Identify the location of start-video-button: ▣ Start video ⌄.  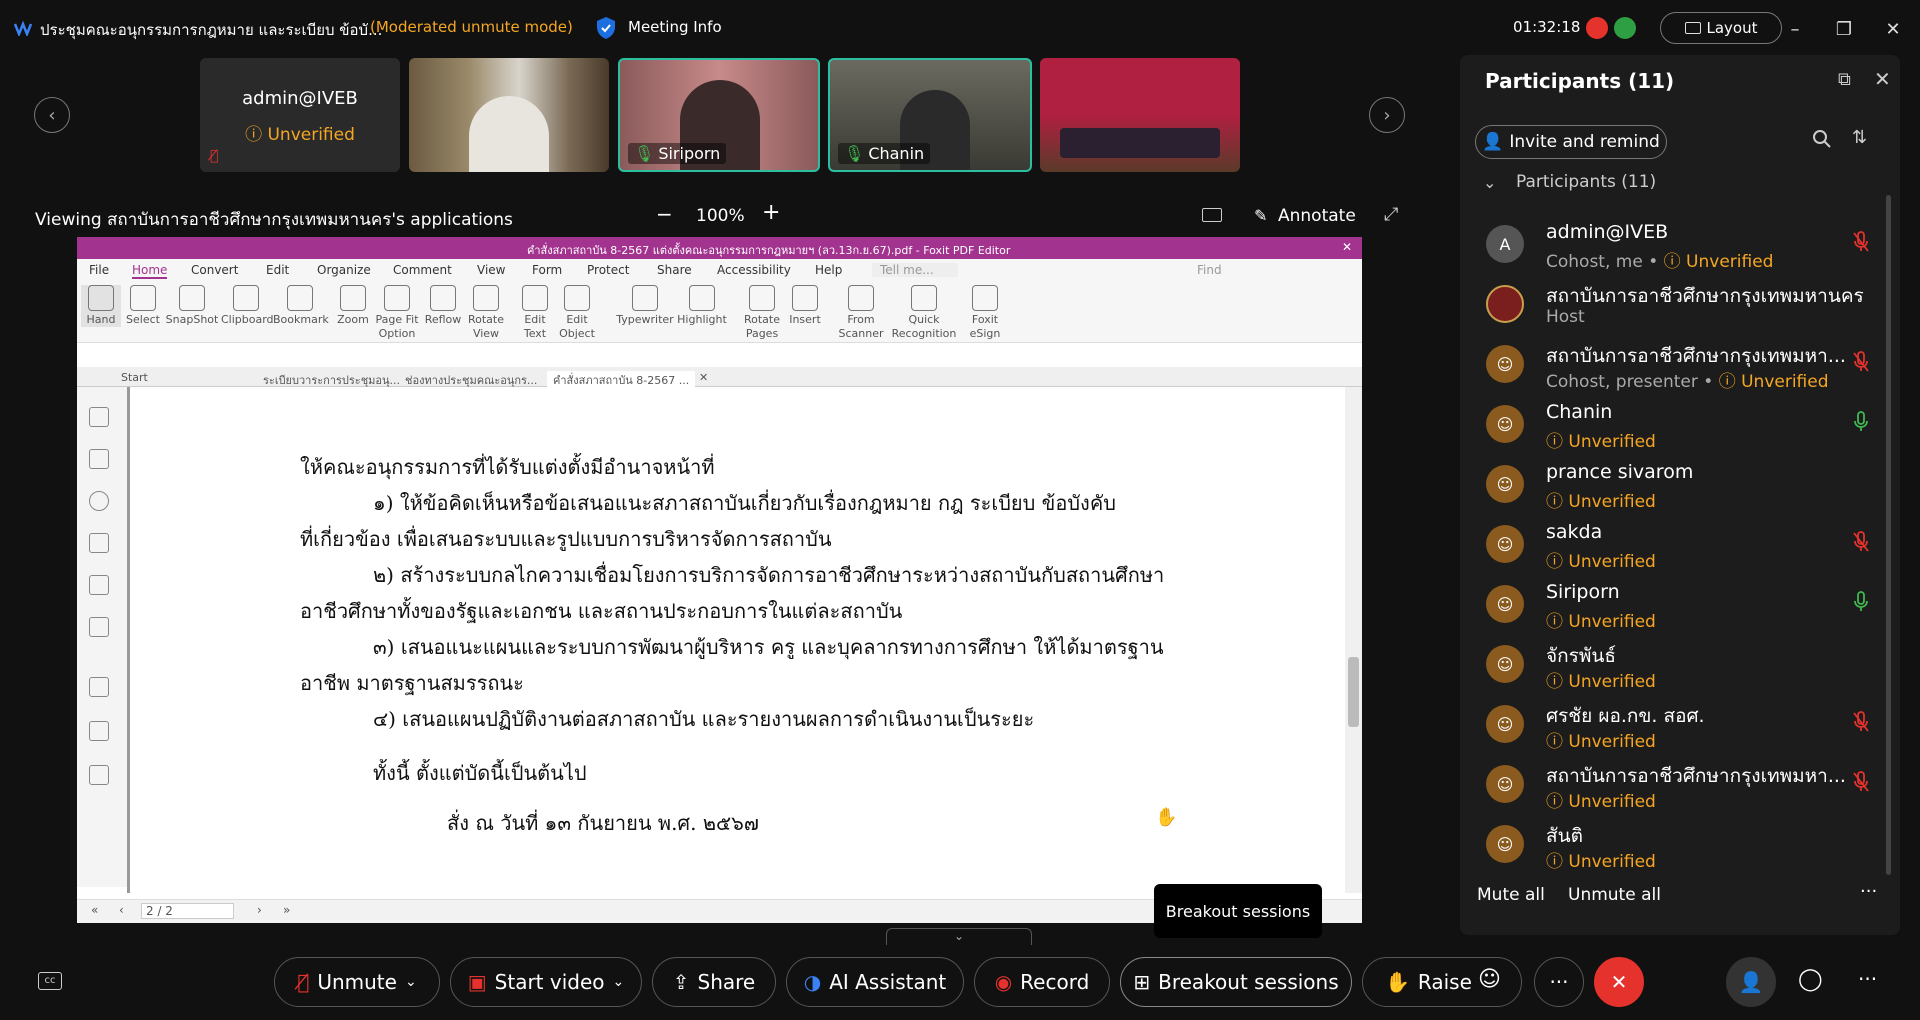
(546, 982).